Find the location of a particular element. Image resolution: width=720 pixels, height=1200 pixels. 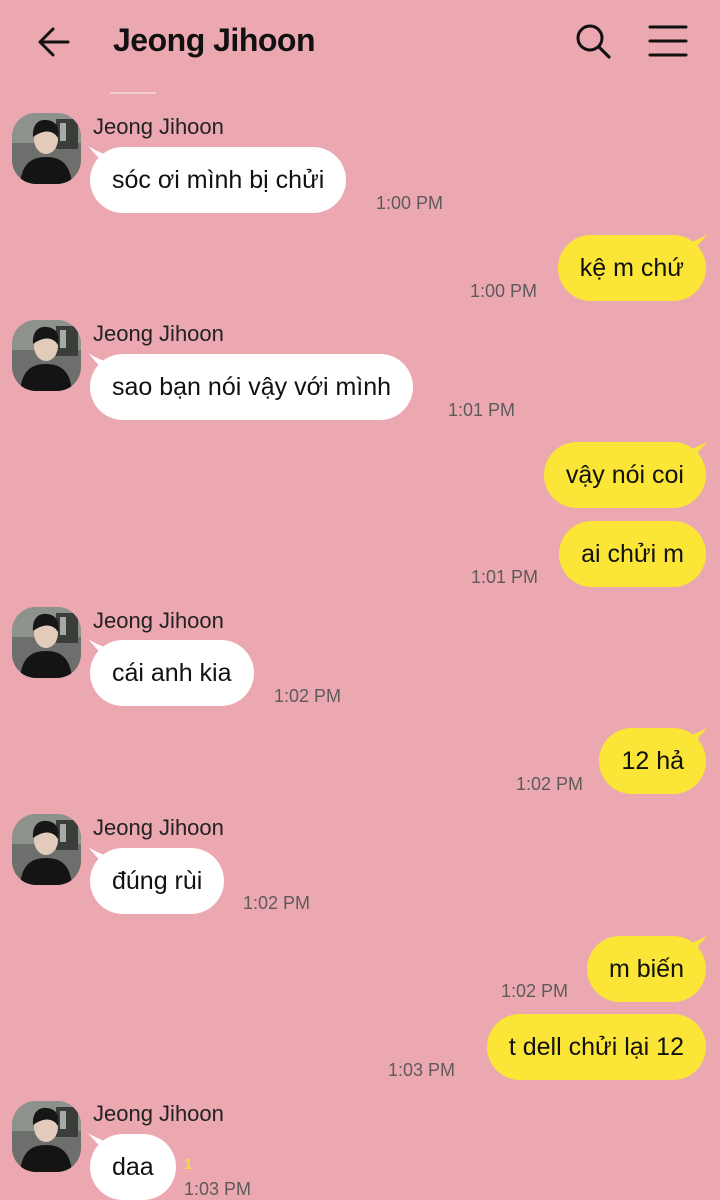

message-bubble-incoming: daa is located at coordinates (133, 1167).